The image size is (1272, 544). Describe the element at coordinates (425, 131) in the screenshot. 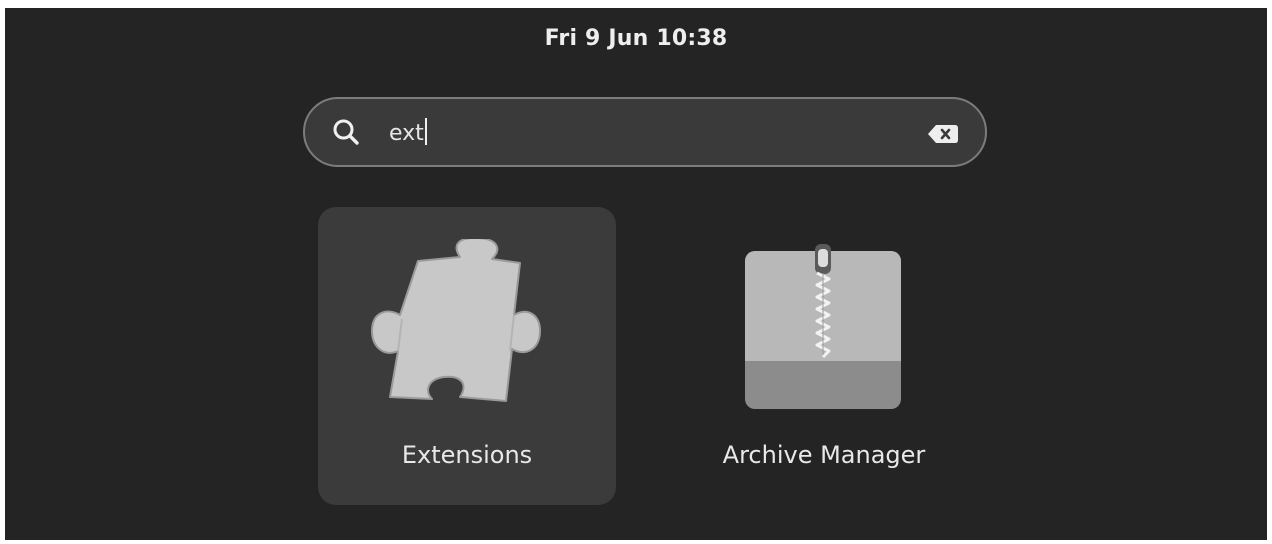

I see `text-cursor` at that location.